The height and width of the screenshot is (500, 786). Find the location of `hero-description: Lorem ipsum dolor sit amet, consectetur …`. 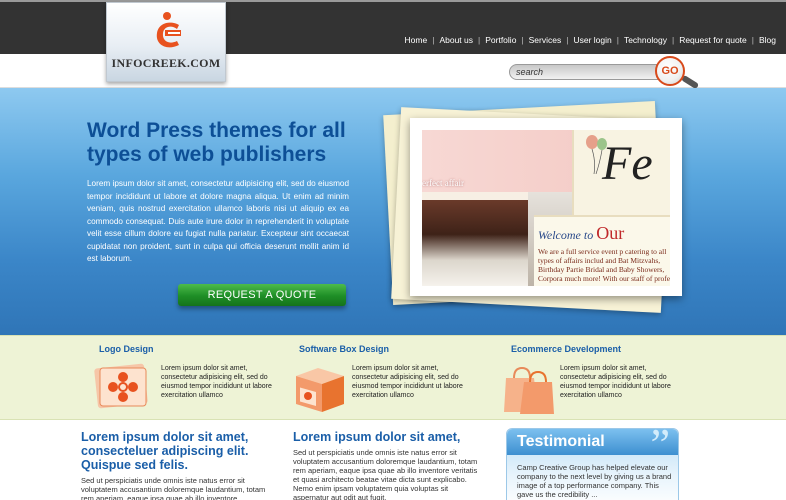

hero-description: Lorem ipsum dolor sit amet, consectetur … is located at coordinates (218, 221).